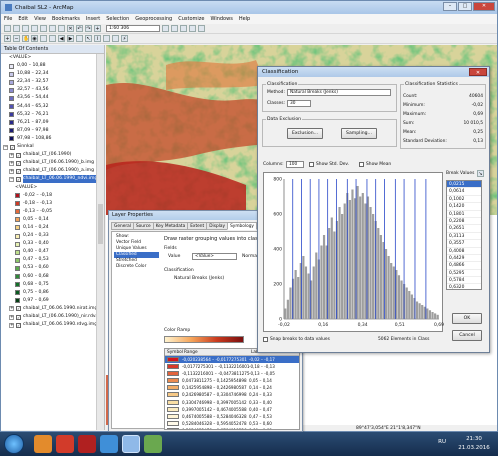  I want to click on break-values-menu-icon: ↘, so click(480, 173).